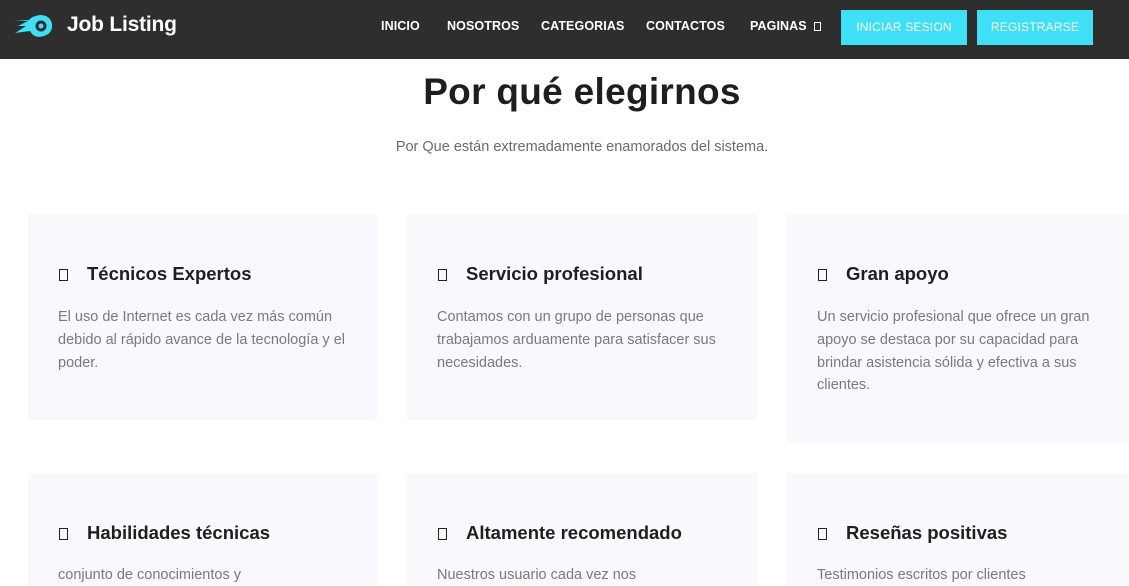  I want to click on brand-name: Job Listing, so click(122, 25).